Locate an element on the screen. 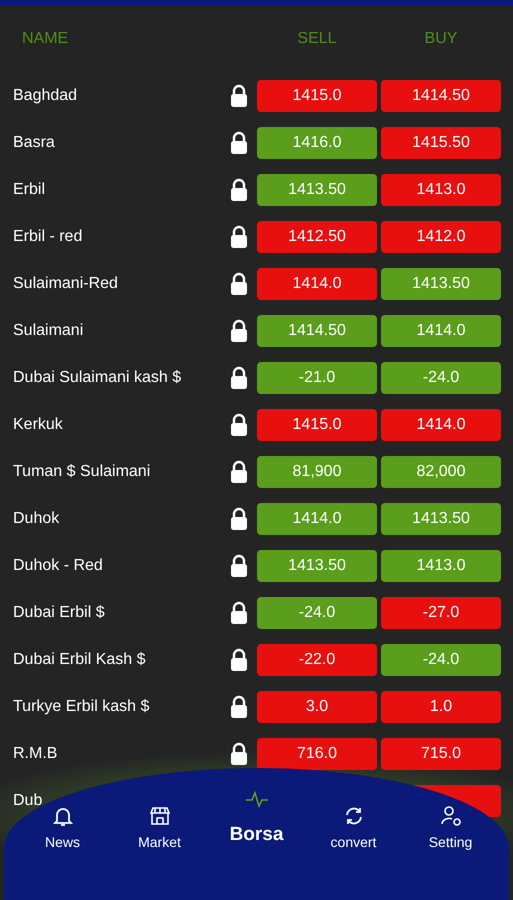 The height and width of the screenshot is (900, 513). nav-tab: Market is located at coordinates (159, 842).